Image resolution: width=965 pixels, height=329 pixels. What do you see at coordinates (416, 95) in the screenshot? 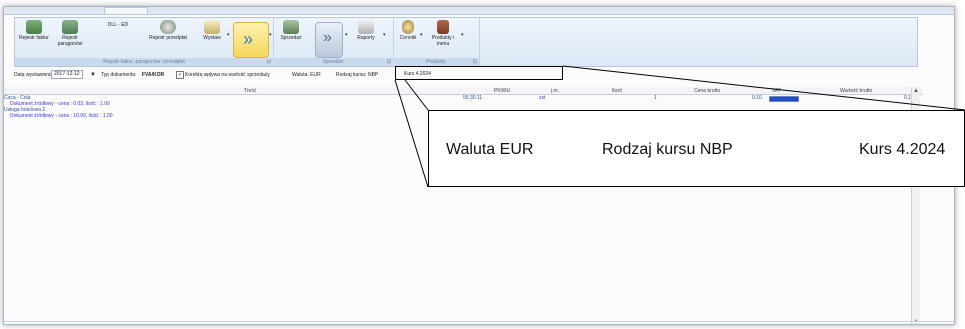
I see `zoom-connector-inner` at bounding box center [416, 95].